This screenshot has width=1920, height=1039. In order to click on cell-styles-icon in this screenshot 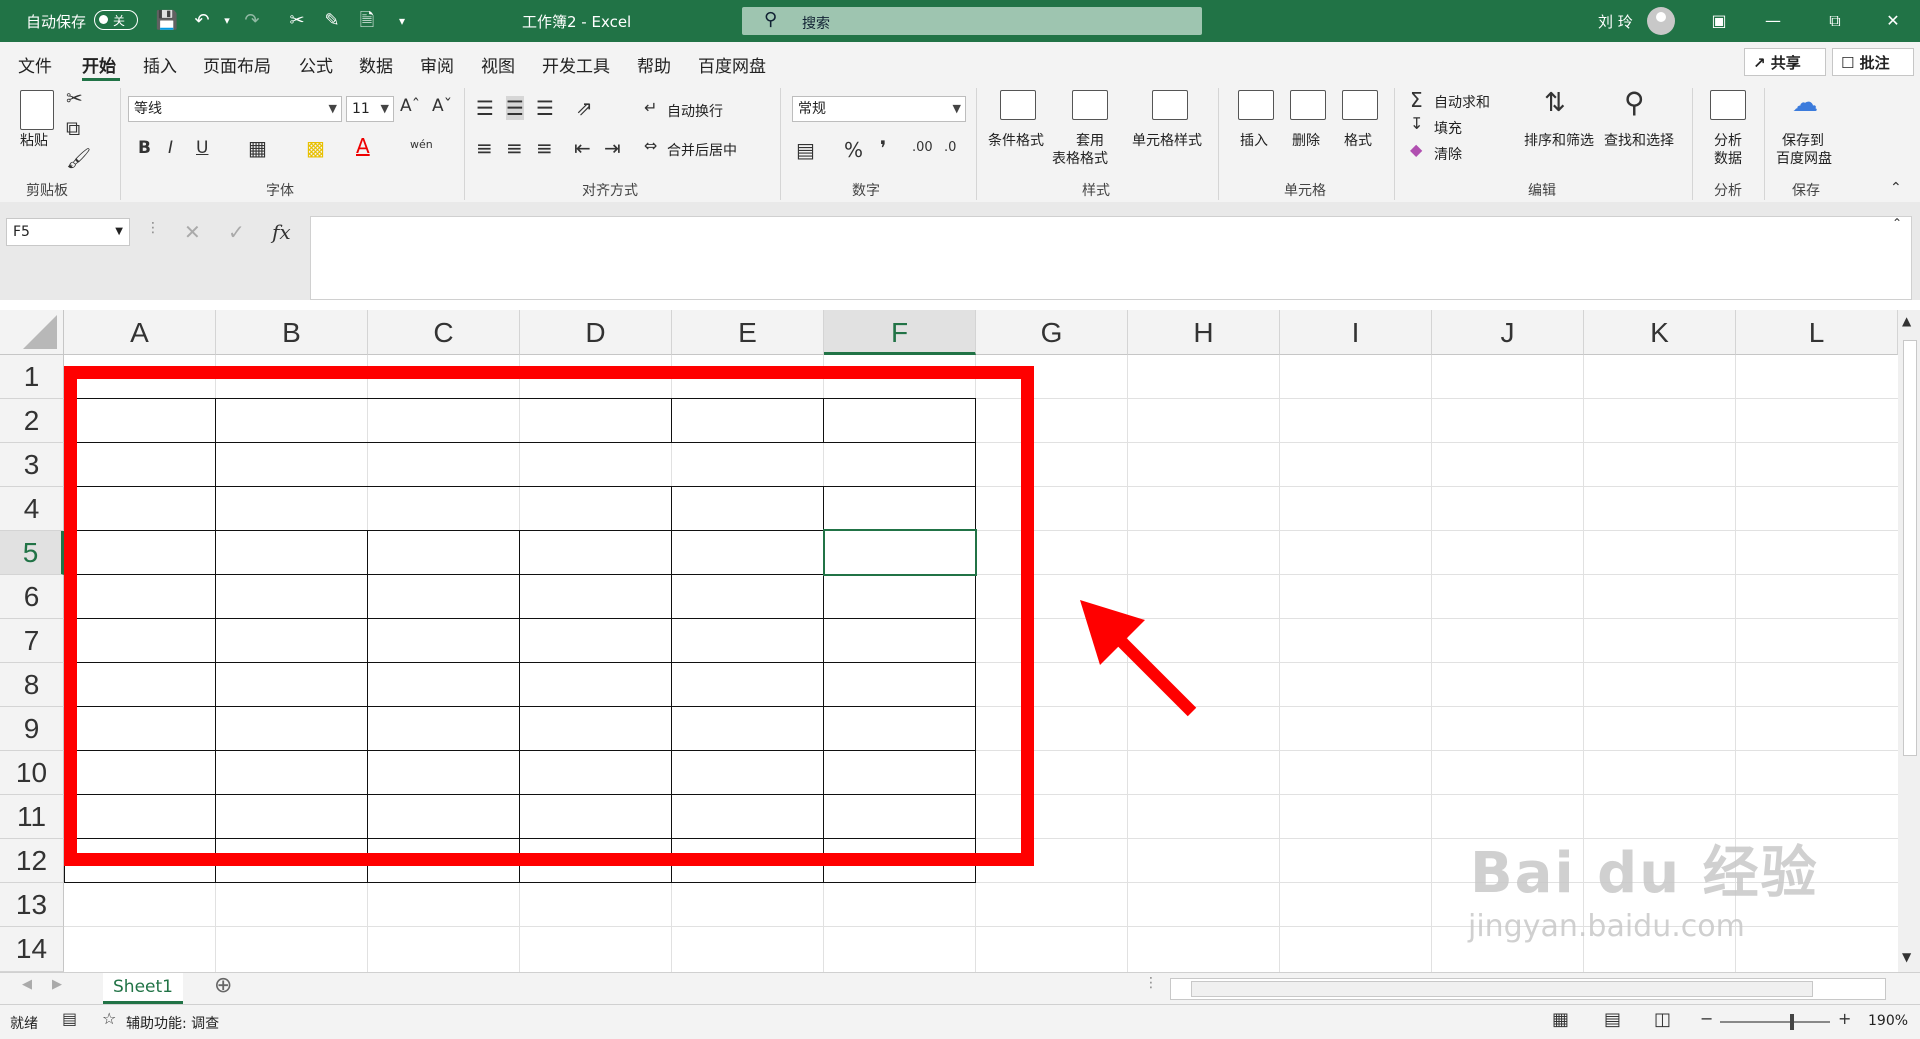, I will do `click(1170, 105)`.